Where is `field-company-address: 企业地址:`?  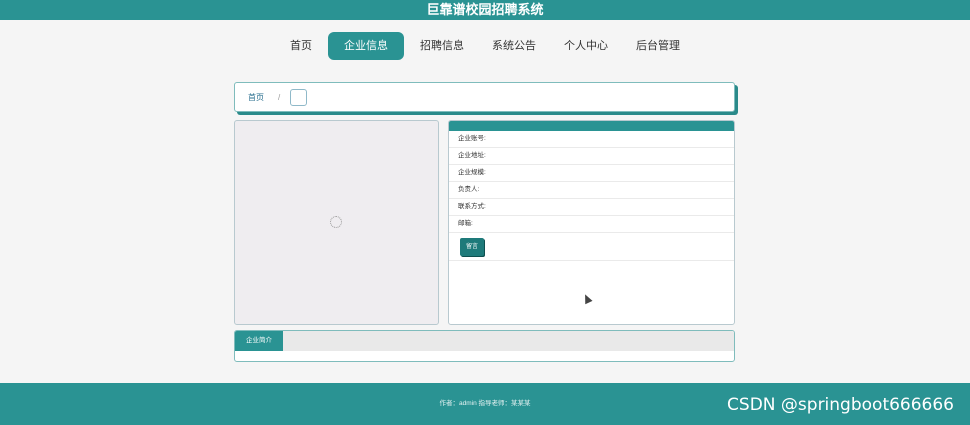
field-company-address: 企业地址: is located at coordinates (591, 156).